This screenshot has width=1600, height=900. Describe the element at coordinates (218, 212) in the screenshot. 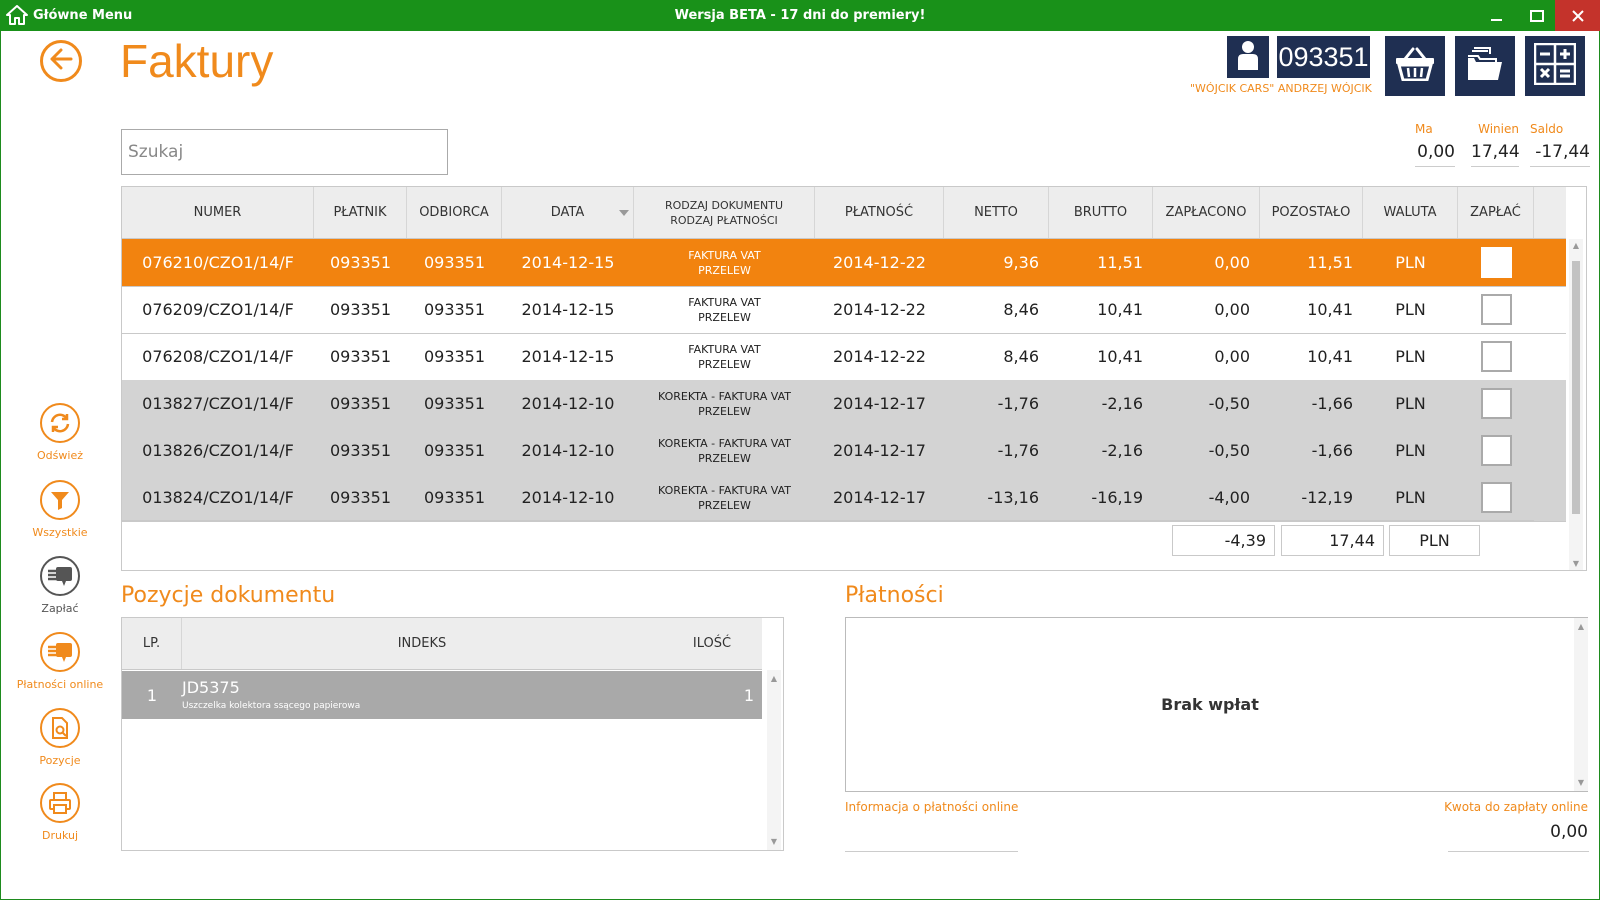

I see `col-numer: NUMER` at that location.